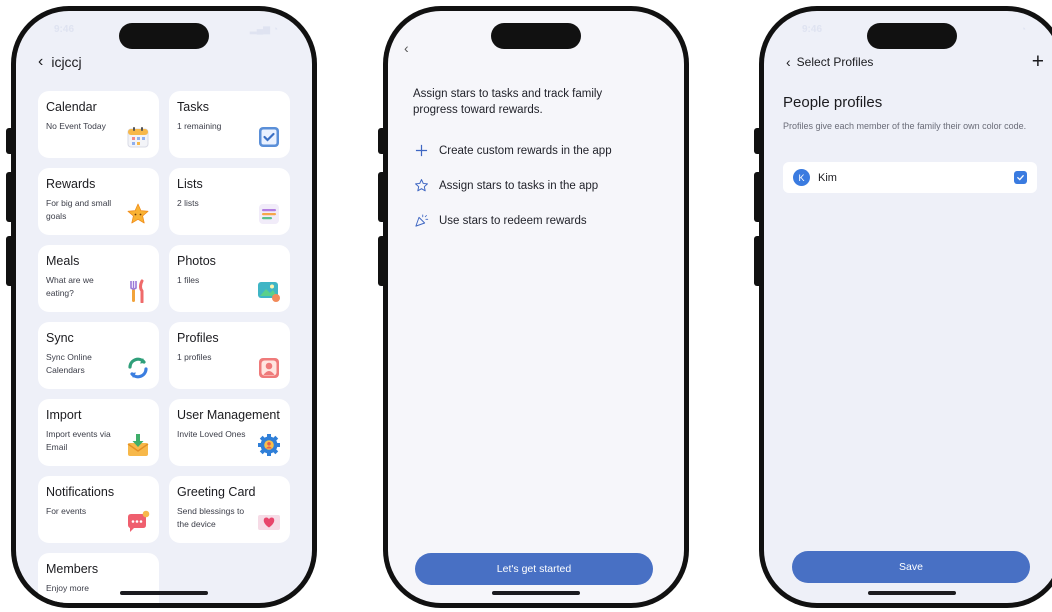  I want to click on dashboard-title: icjccj, so click(66, 62).